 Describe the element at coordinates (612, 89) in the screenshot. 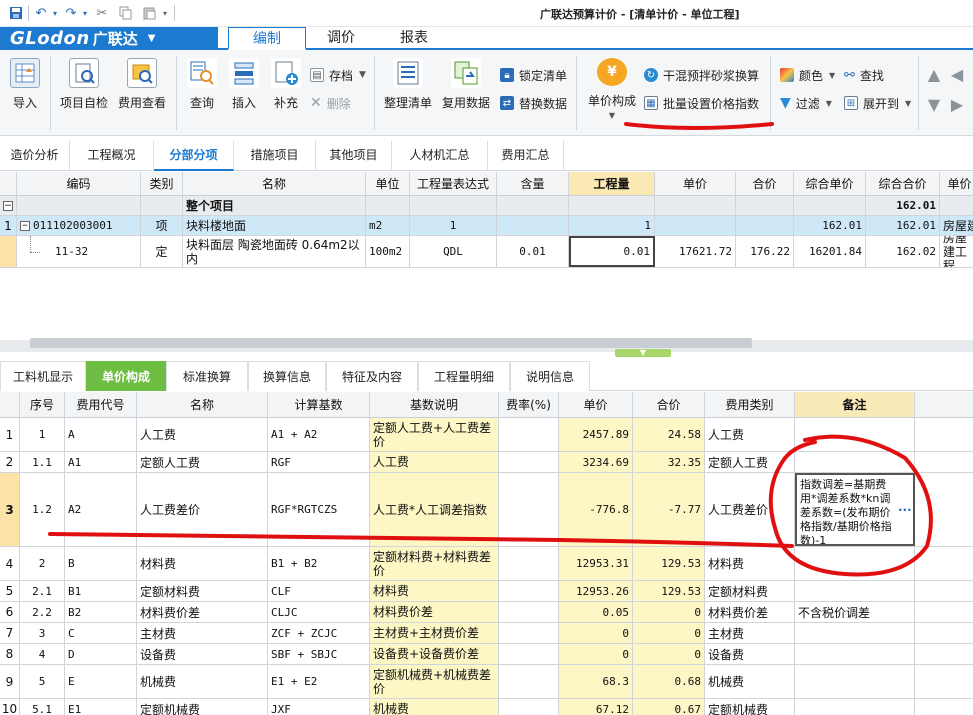

I see `price-build-button: ¥ 单价构成 ▼` at that location.